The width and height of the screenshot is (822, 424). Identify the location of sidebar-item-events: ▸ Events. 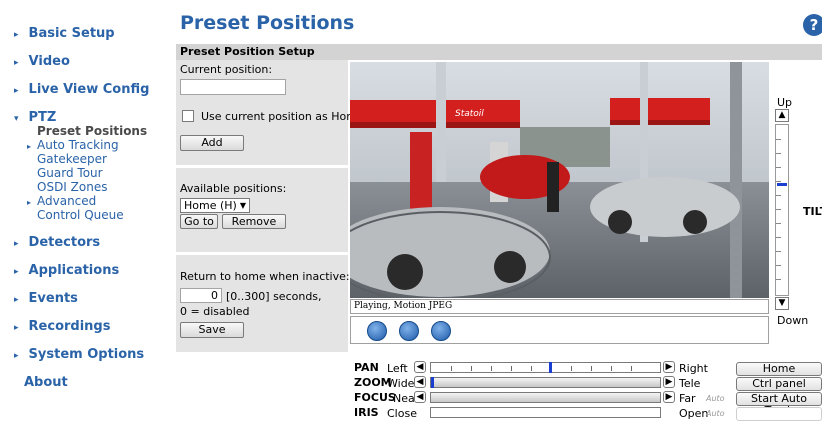
(46, 298).